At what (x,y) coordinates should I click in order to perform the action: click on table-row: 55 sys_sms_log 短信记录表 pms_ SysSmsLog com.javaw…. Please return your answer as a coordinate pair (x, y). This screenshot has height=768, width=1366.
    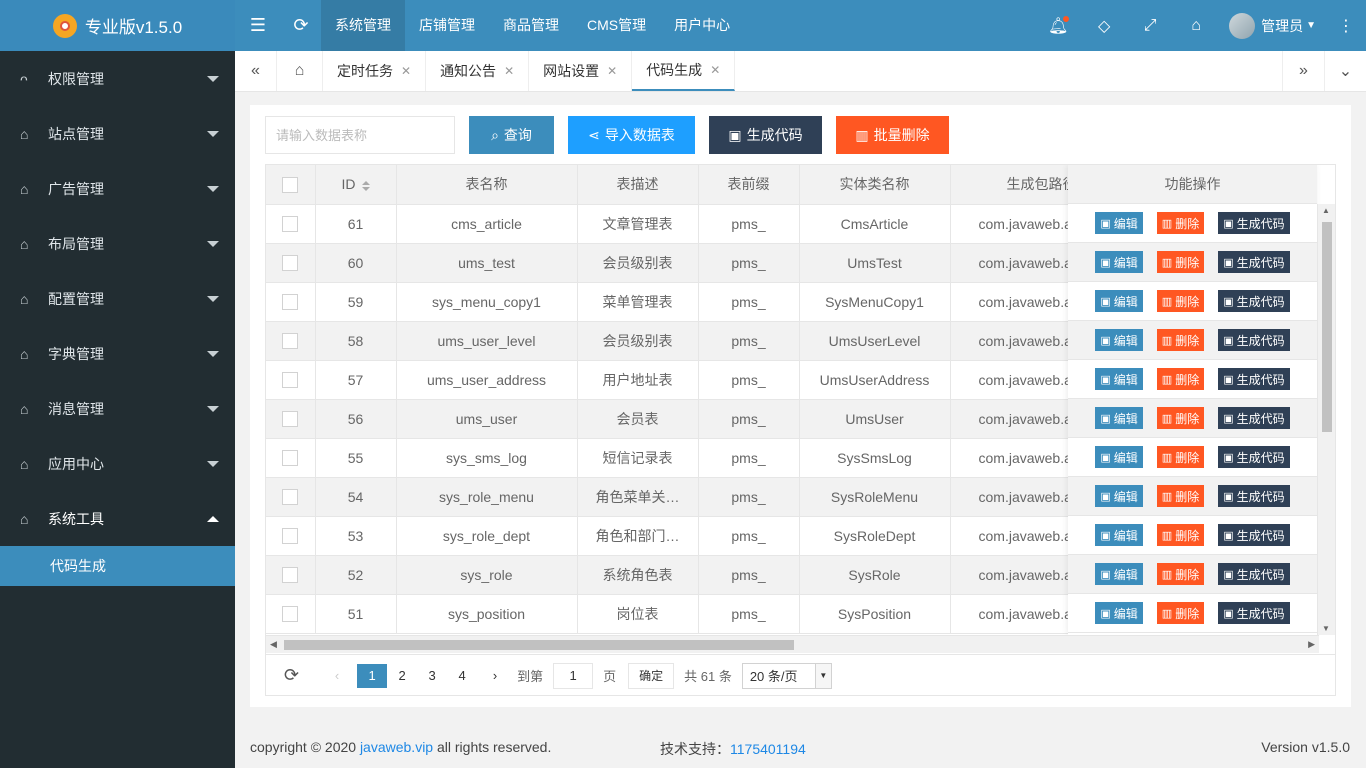
    Looking at the image, I should click on (675, 458).